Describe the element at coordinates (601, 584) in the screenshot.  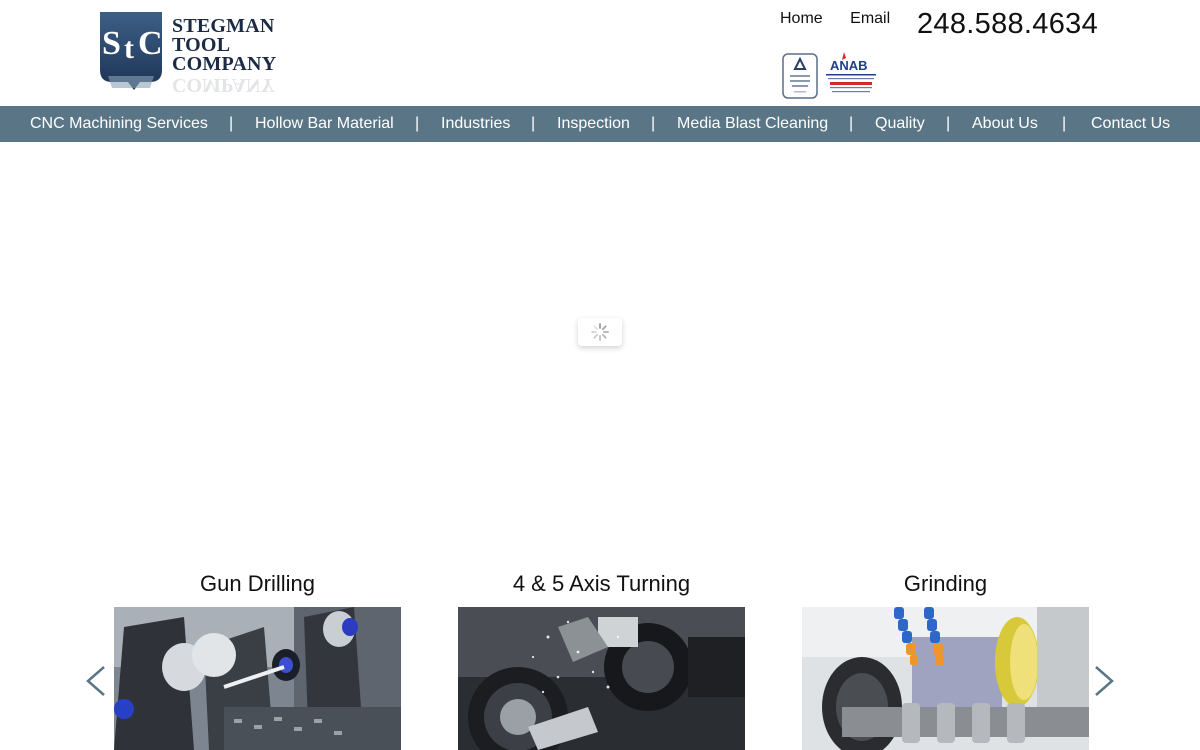
I see `service-title-axis-turning: 4 & 5 Axis Turning` at that location.